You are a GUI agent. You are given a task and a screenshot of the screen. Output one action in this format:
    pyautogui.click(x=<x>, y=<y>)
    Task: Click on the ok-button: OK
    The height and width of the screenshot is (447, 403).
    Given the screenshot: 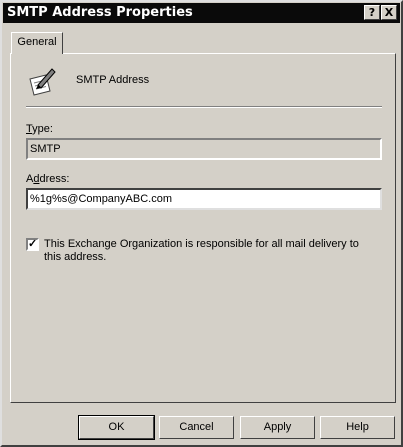 What is the action you would take?
    pyautogui.click(x=116, y=427)
    